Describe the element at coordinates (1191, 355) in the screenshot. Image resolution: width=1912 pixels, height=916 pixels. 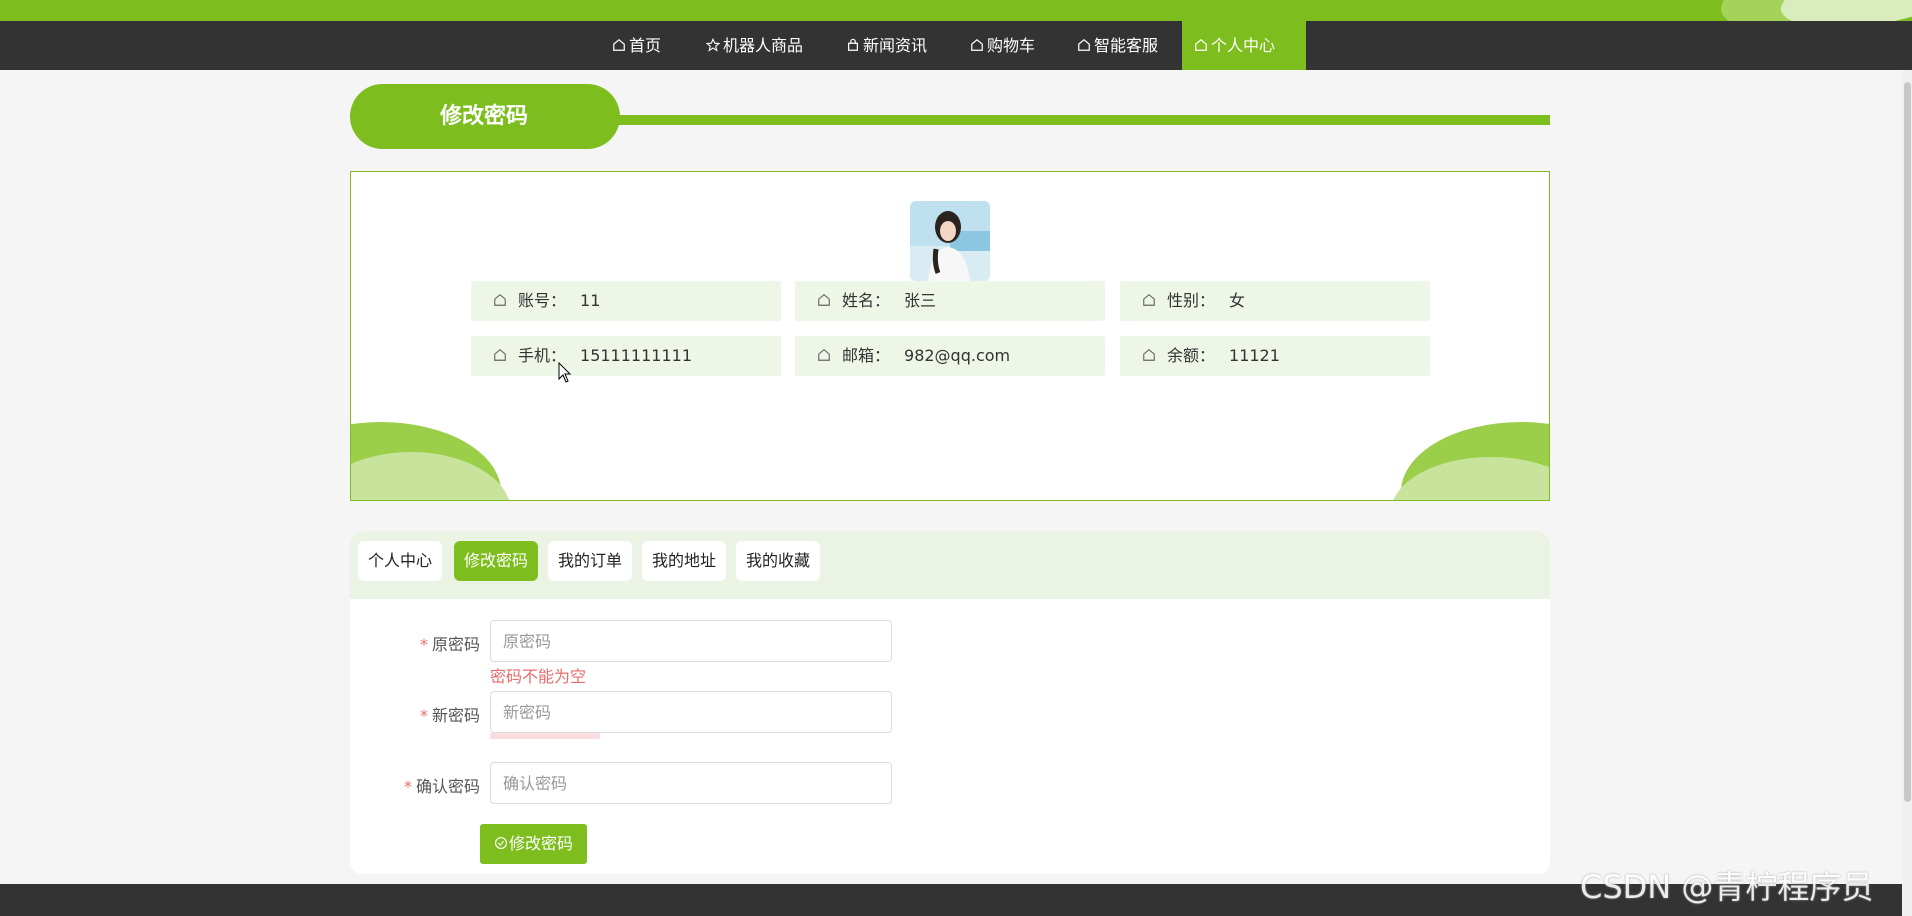
I see `field-label: 余额：` at that location.